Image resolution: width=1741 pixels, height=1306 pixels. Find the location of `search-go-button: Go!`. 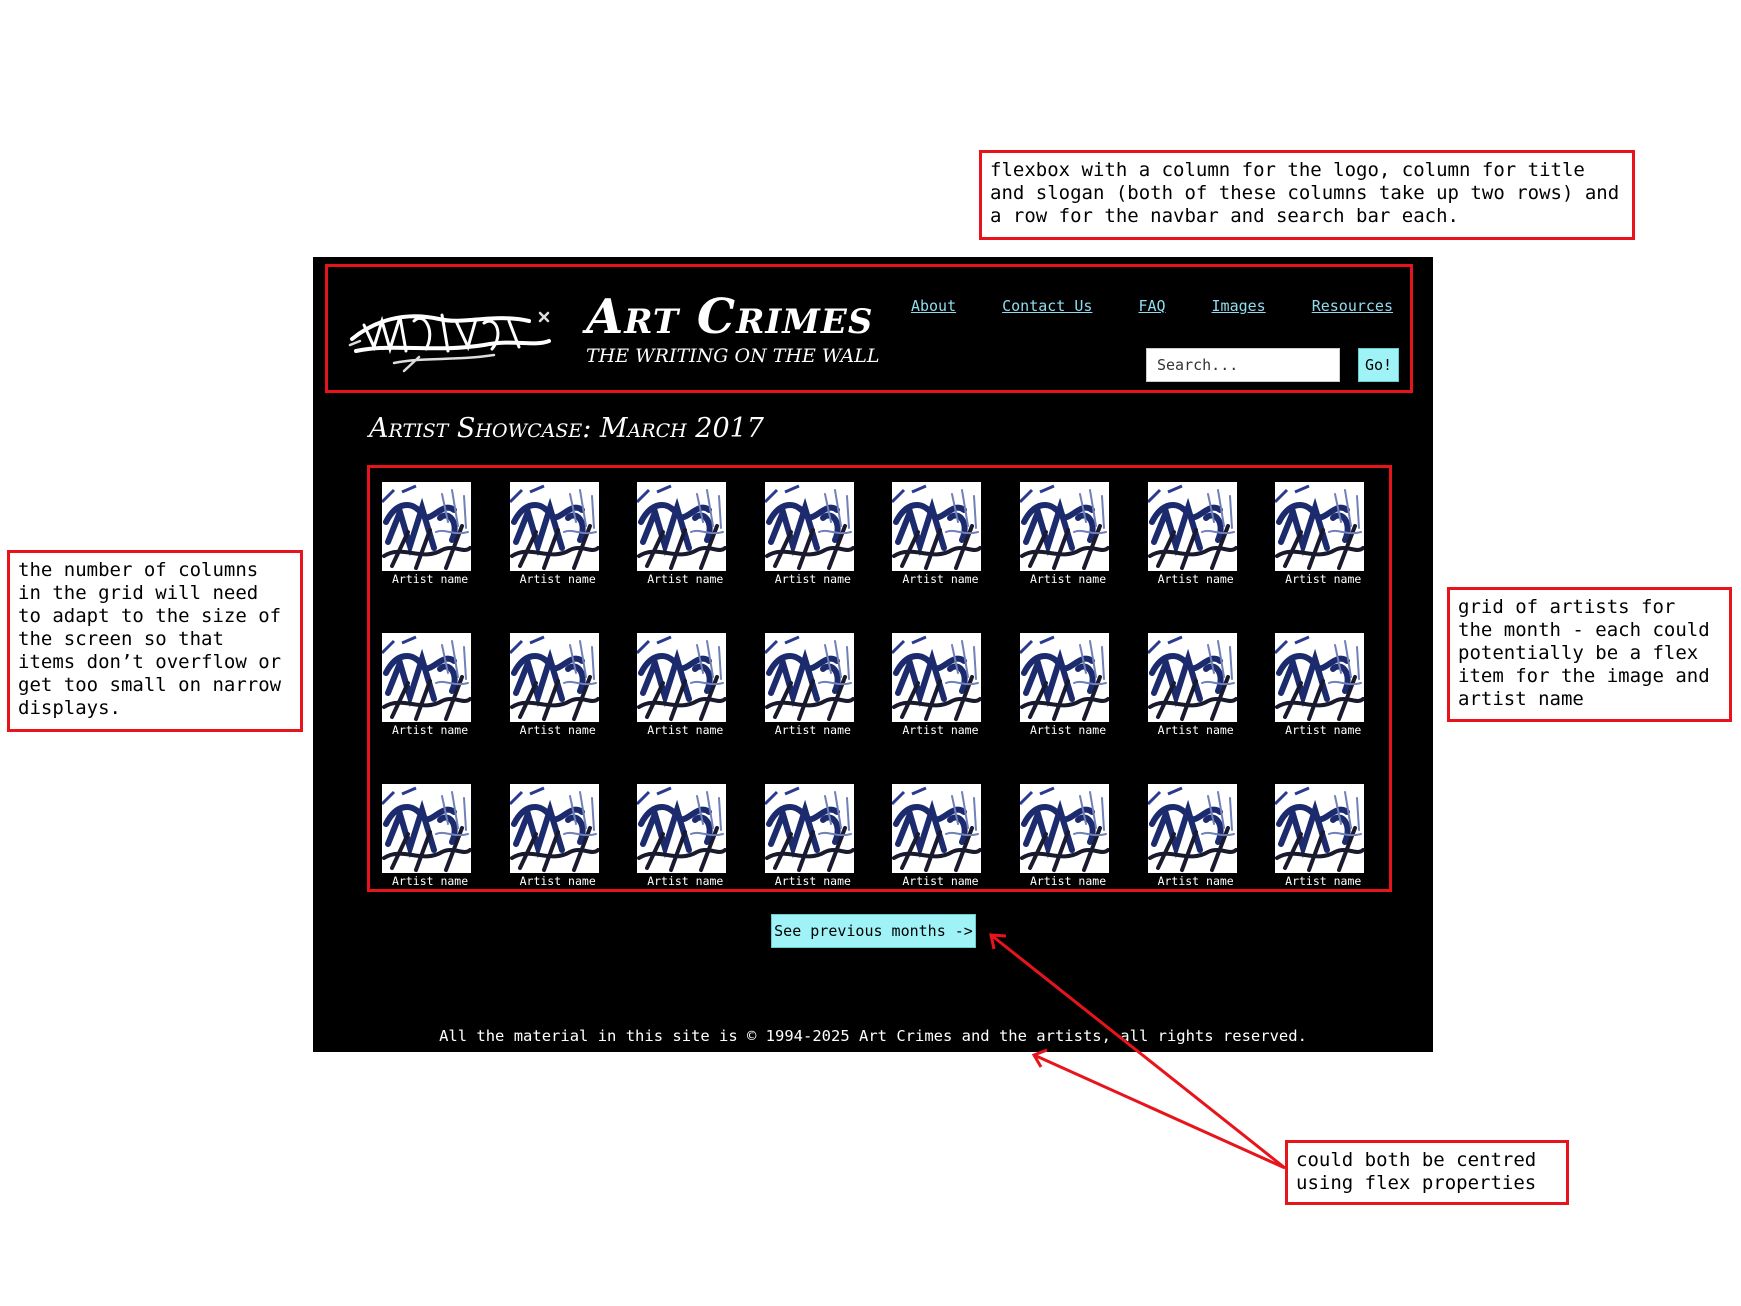

search-go-button: Go! is located at coordinates (1378, 365).